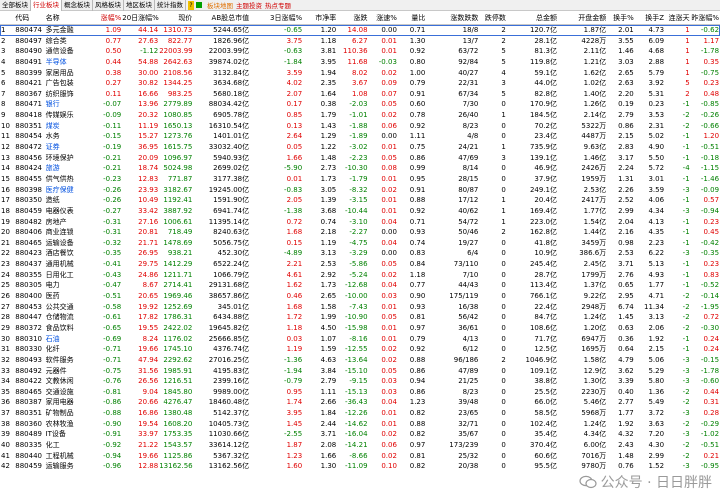 Image resolution: width=720 pixels, height=498 pixels. What do you see at coordinates (383, 18) in the screenshot?
I see `column-header-10: 涨速%` at bounding box center [383, 18].